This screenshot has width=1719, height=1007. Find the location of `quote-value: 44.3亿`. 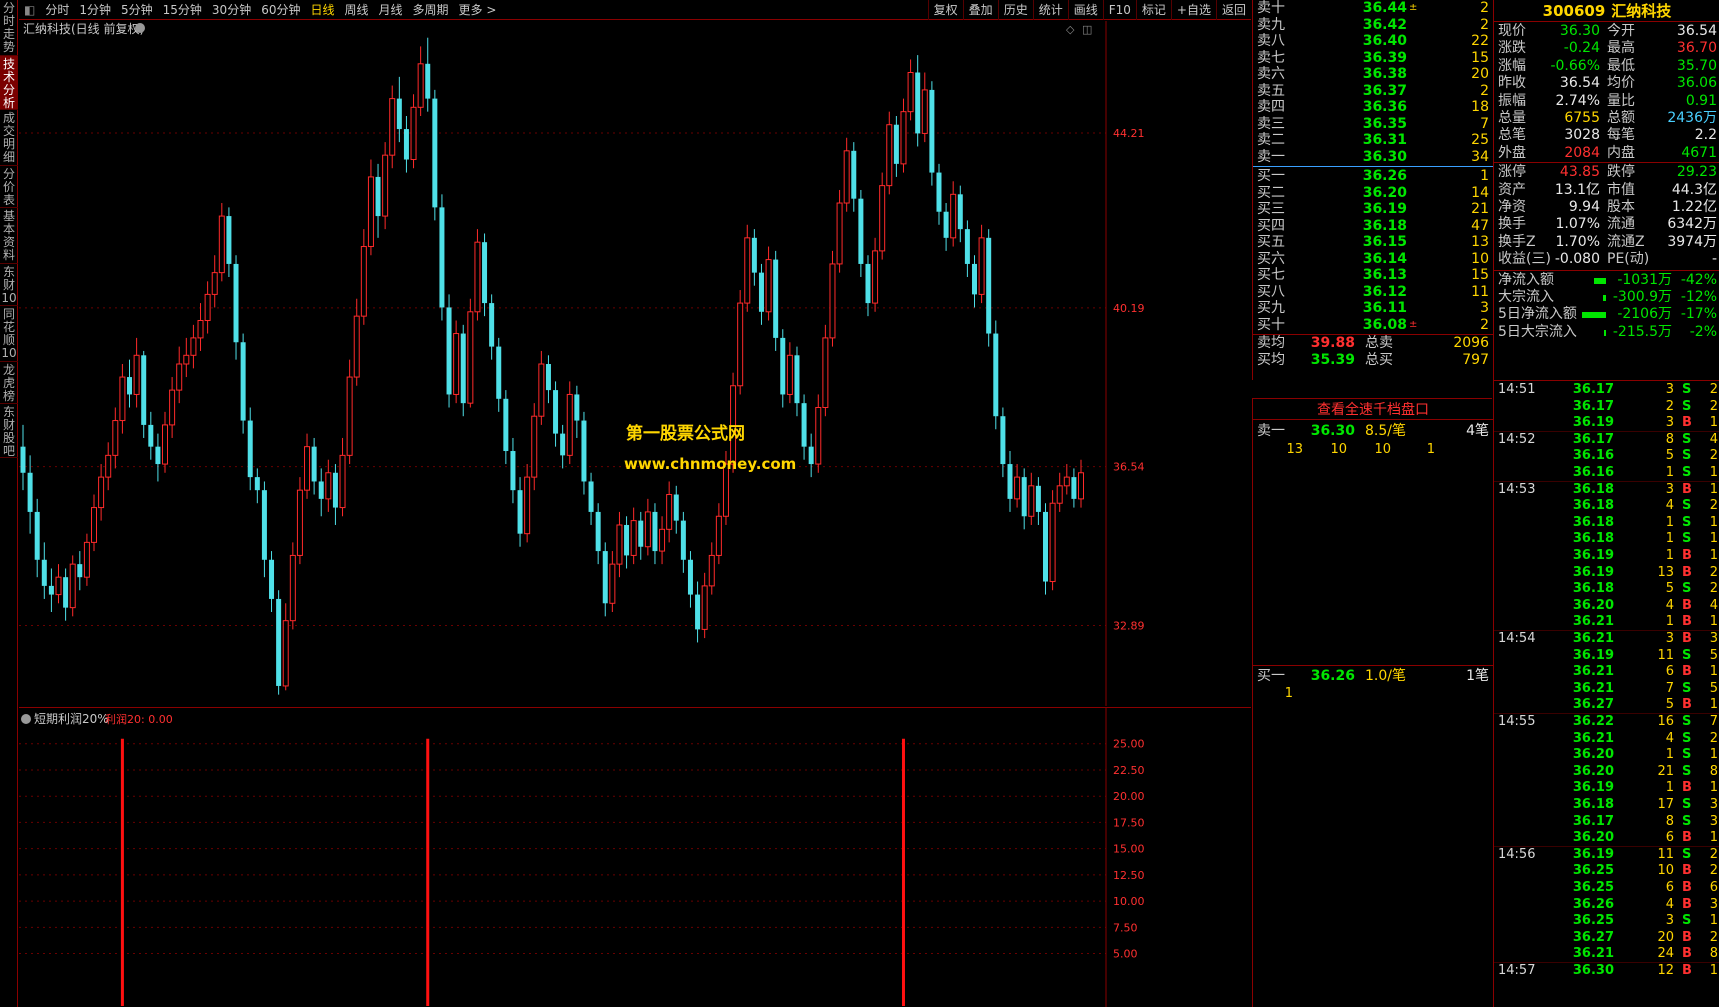

quote-value: 44.3亿 is located at coordinates (1694, 189).